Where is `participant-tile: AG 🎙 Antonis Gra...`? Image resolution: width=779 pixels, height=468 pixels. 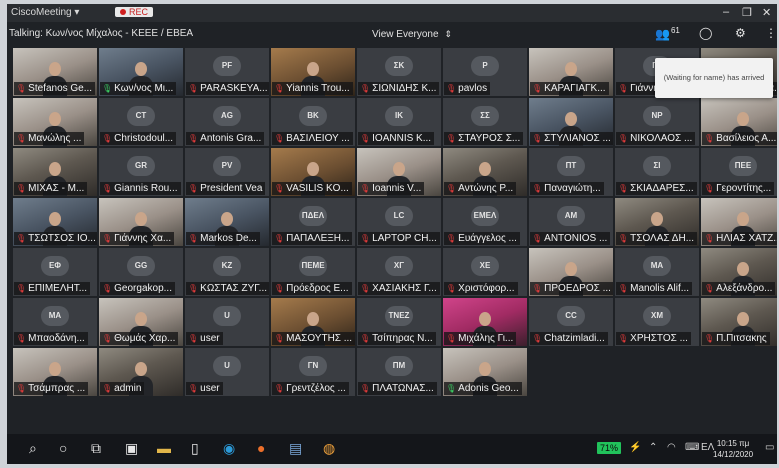 participant-tile: AG 🎙 Antonis Gra... is located at coordinates (227, 122).